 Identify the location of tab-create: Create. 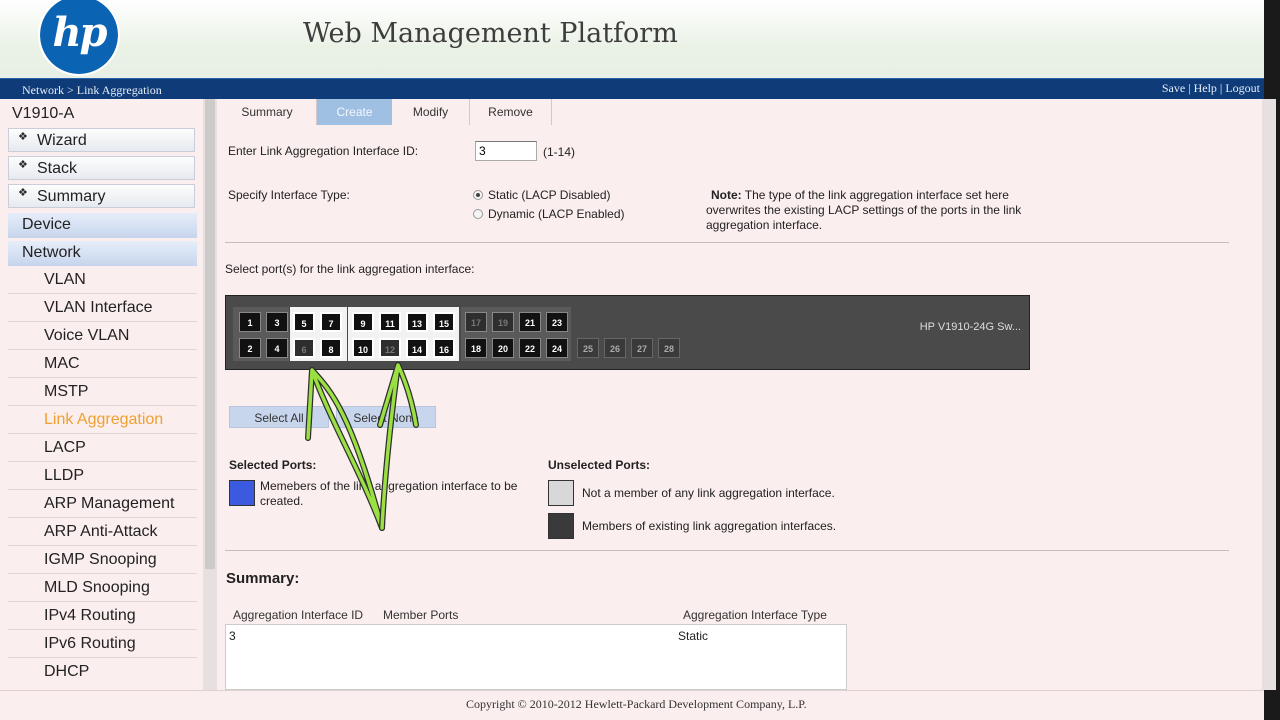
(354, 112).